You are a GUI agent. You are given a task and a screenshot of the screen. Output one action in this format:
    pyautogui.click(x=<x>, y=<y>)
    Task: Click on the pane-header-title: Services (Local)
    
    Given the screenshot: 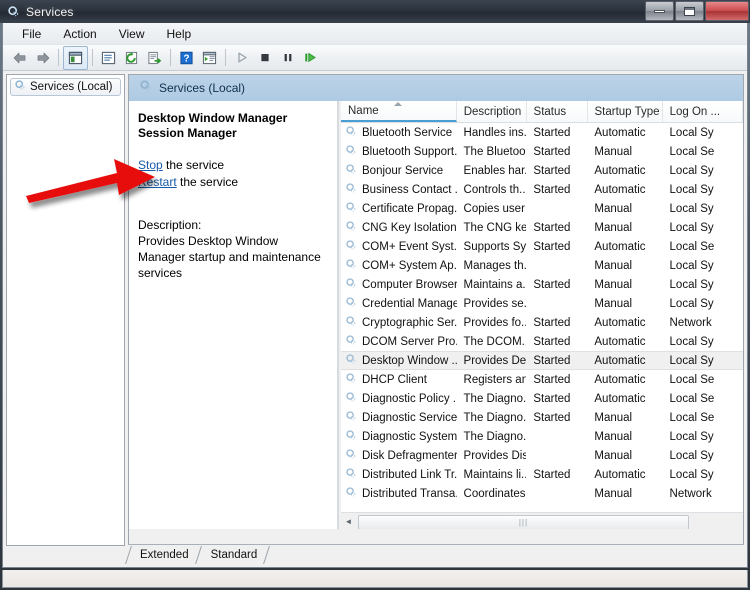 What is the action you would take?
    pyautogui.click(x=202, y=88)
    